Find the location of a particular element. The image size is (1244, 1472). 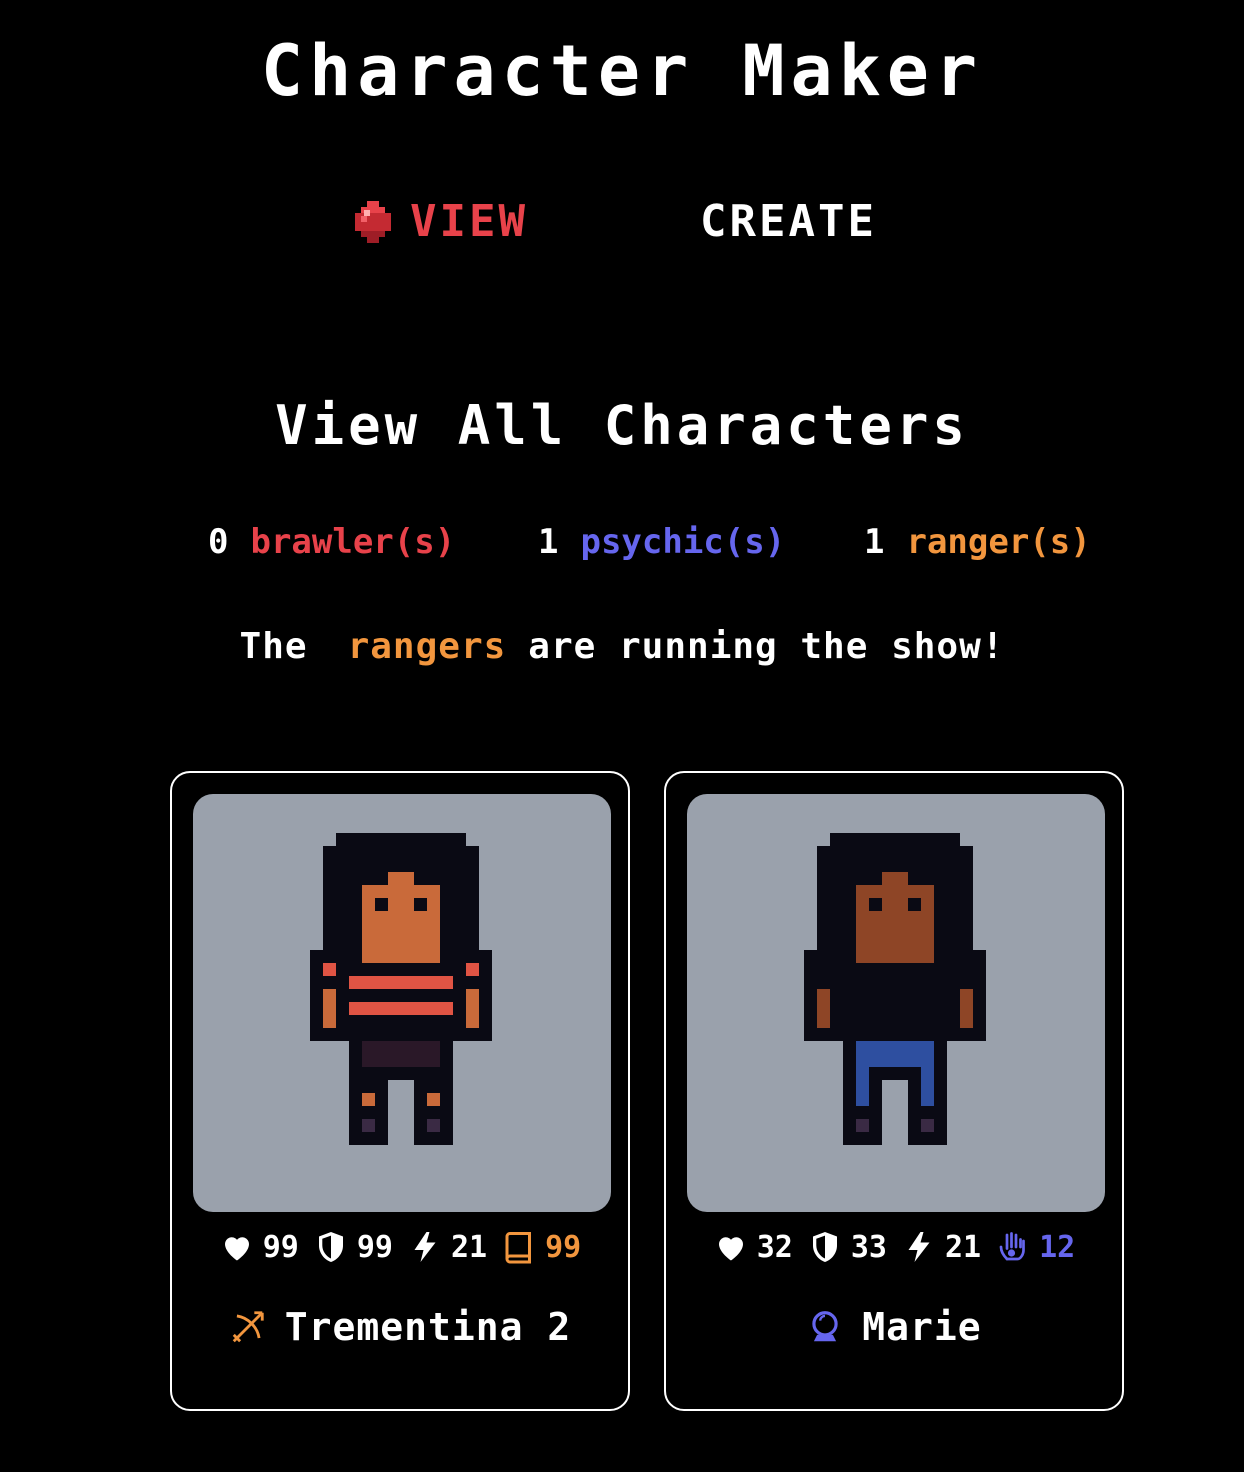

class-counts: 0 brawler(s) 1 psychic(s) 1 ranger(s) is located at coordinates (622, 544).